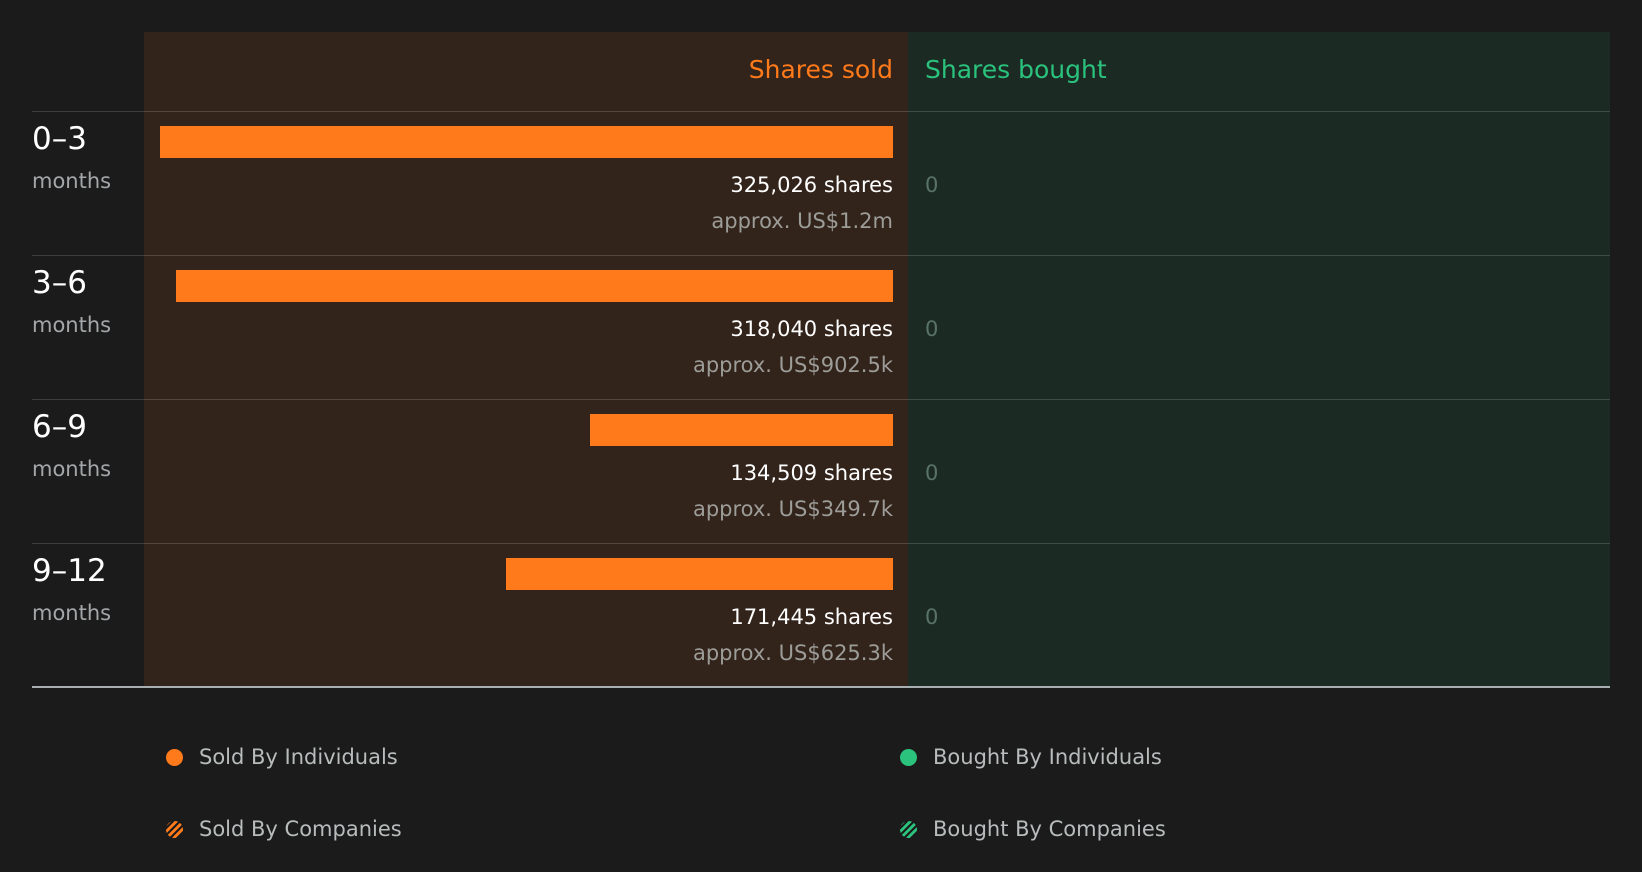  I want to click on period-label: 9–12, so click(69, 571).